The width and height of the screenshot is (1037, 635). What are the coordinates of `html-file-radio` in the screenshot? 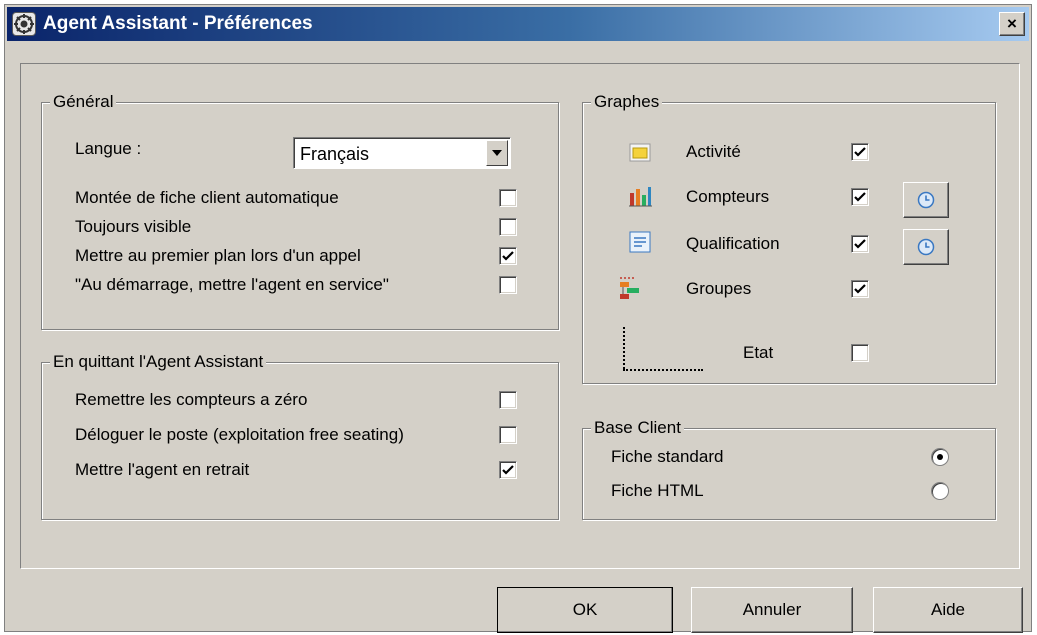 It's located at (940, 491).